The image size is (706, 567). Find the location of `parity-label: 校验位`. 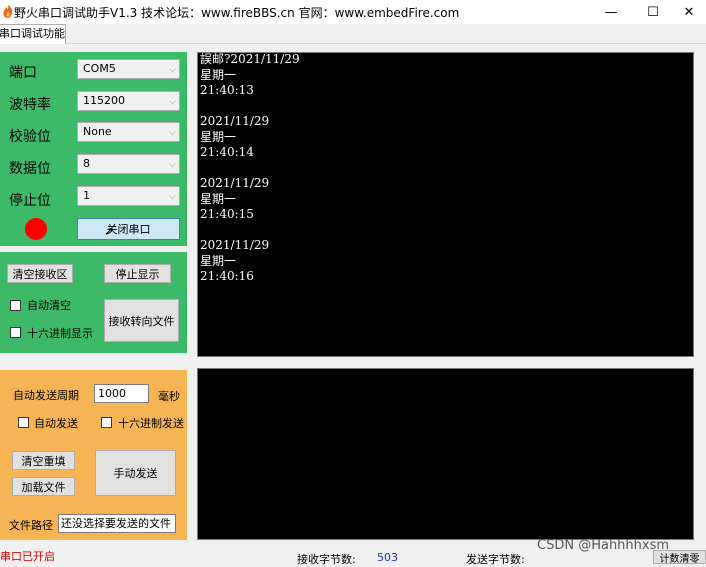

parity-label: 校验位 is located at coordinates (30, 137).